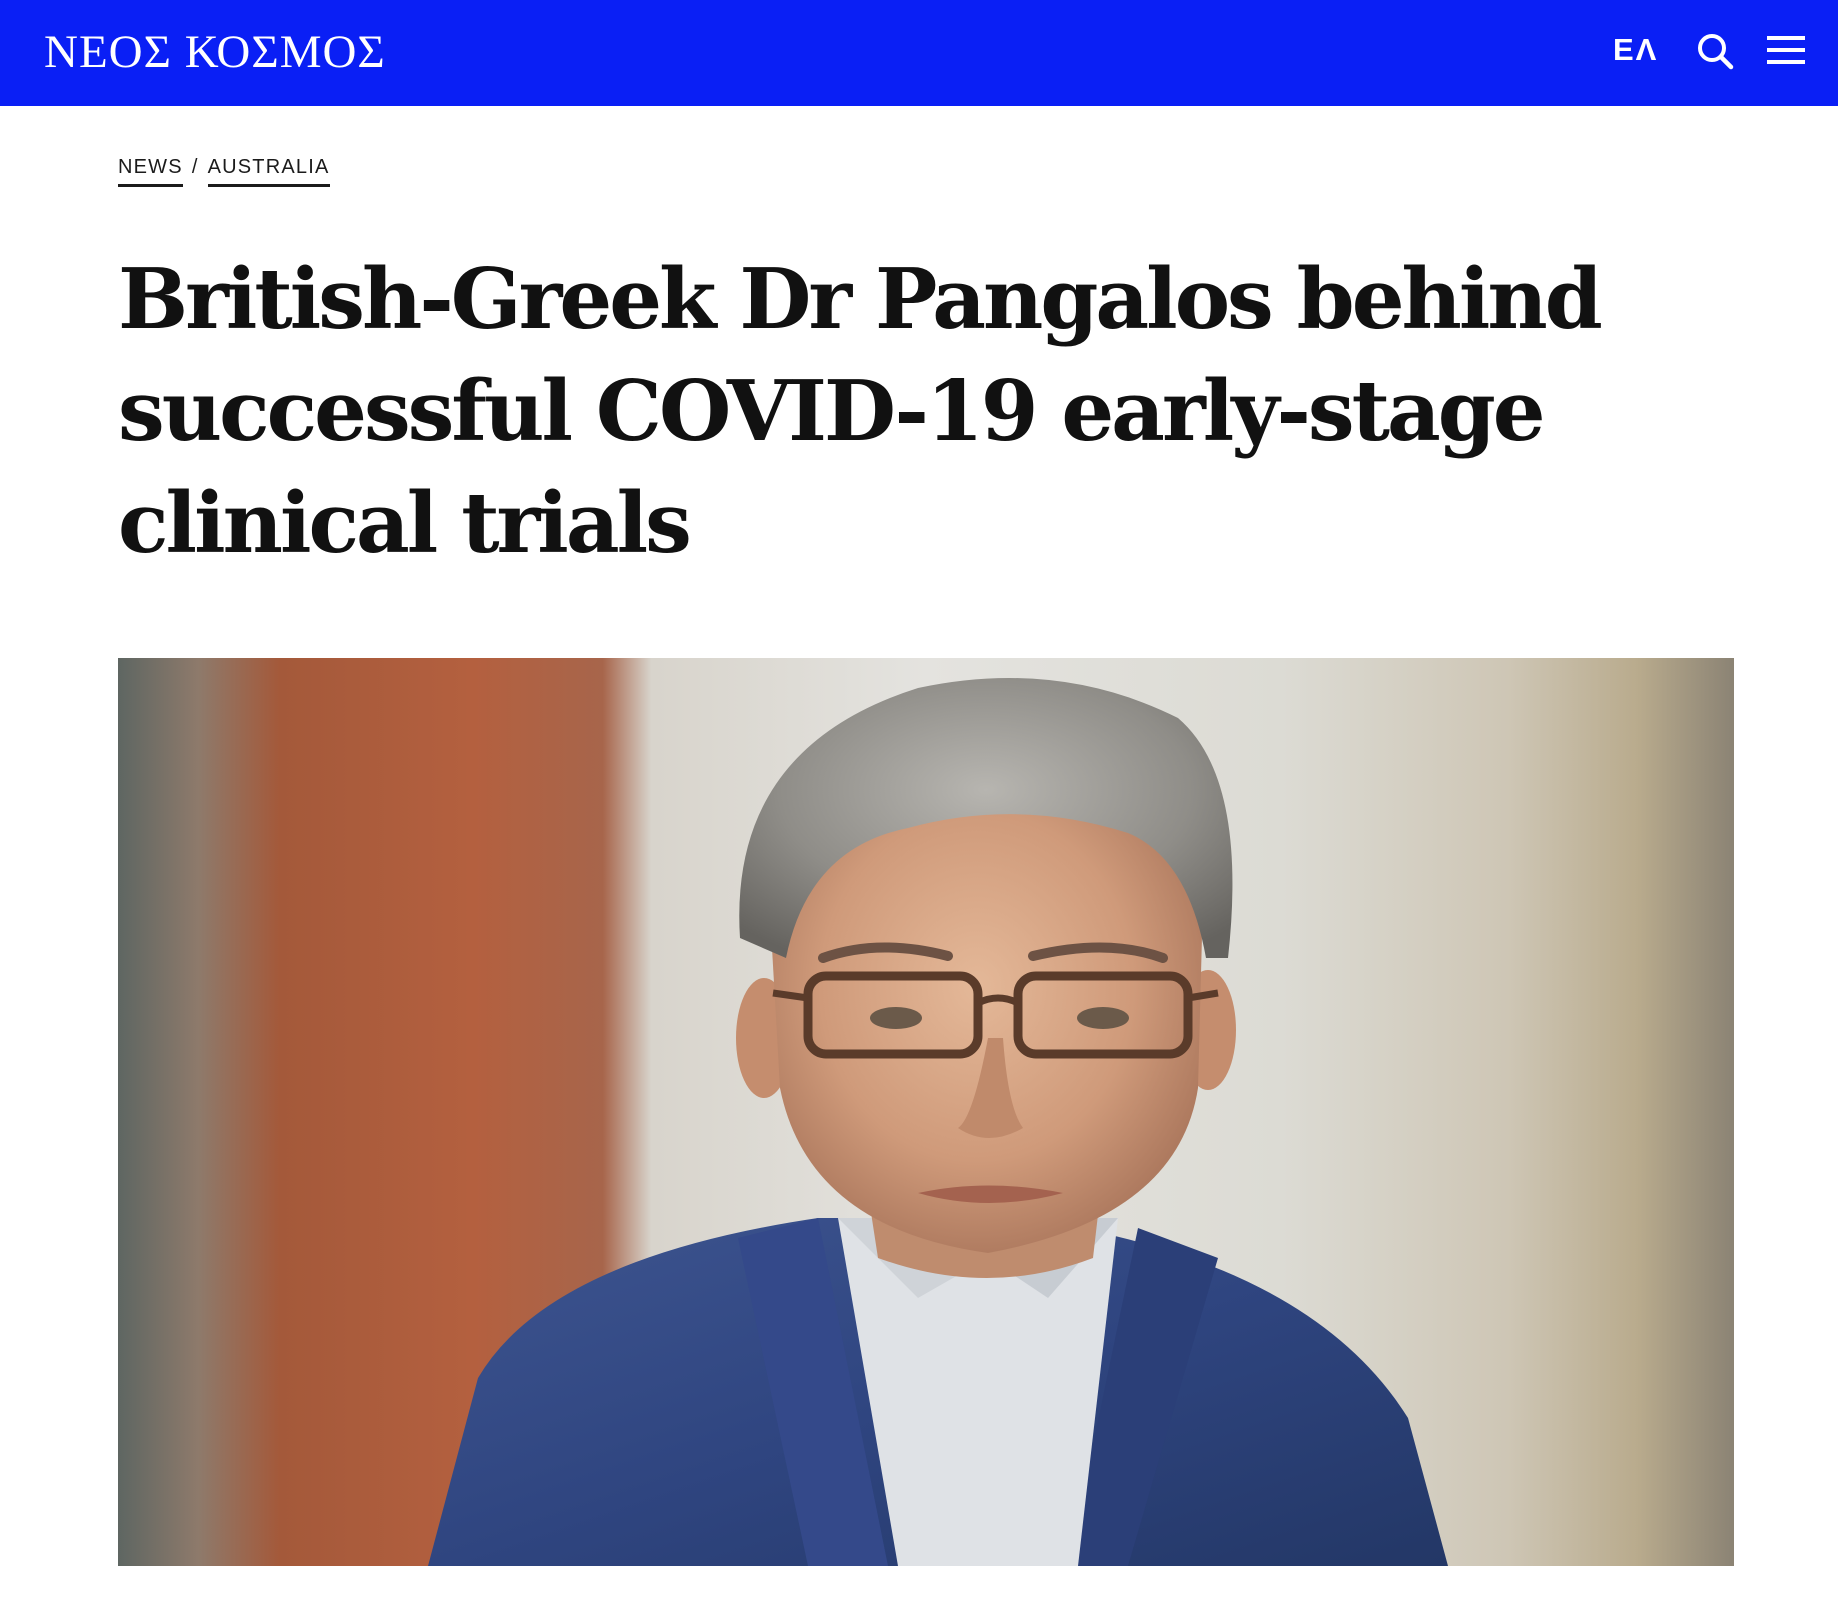  I want to click on breadcrumb-news-link: NEWS, so click(150, 171).